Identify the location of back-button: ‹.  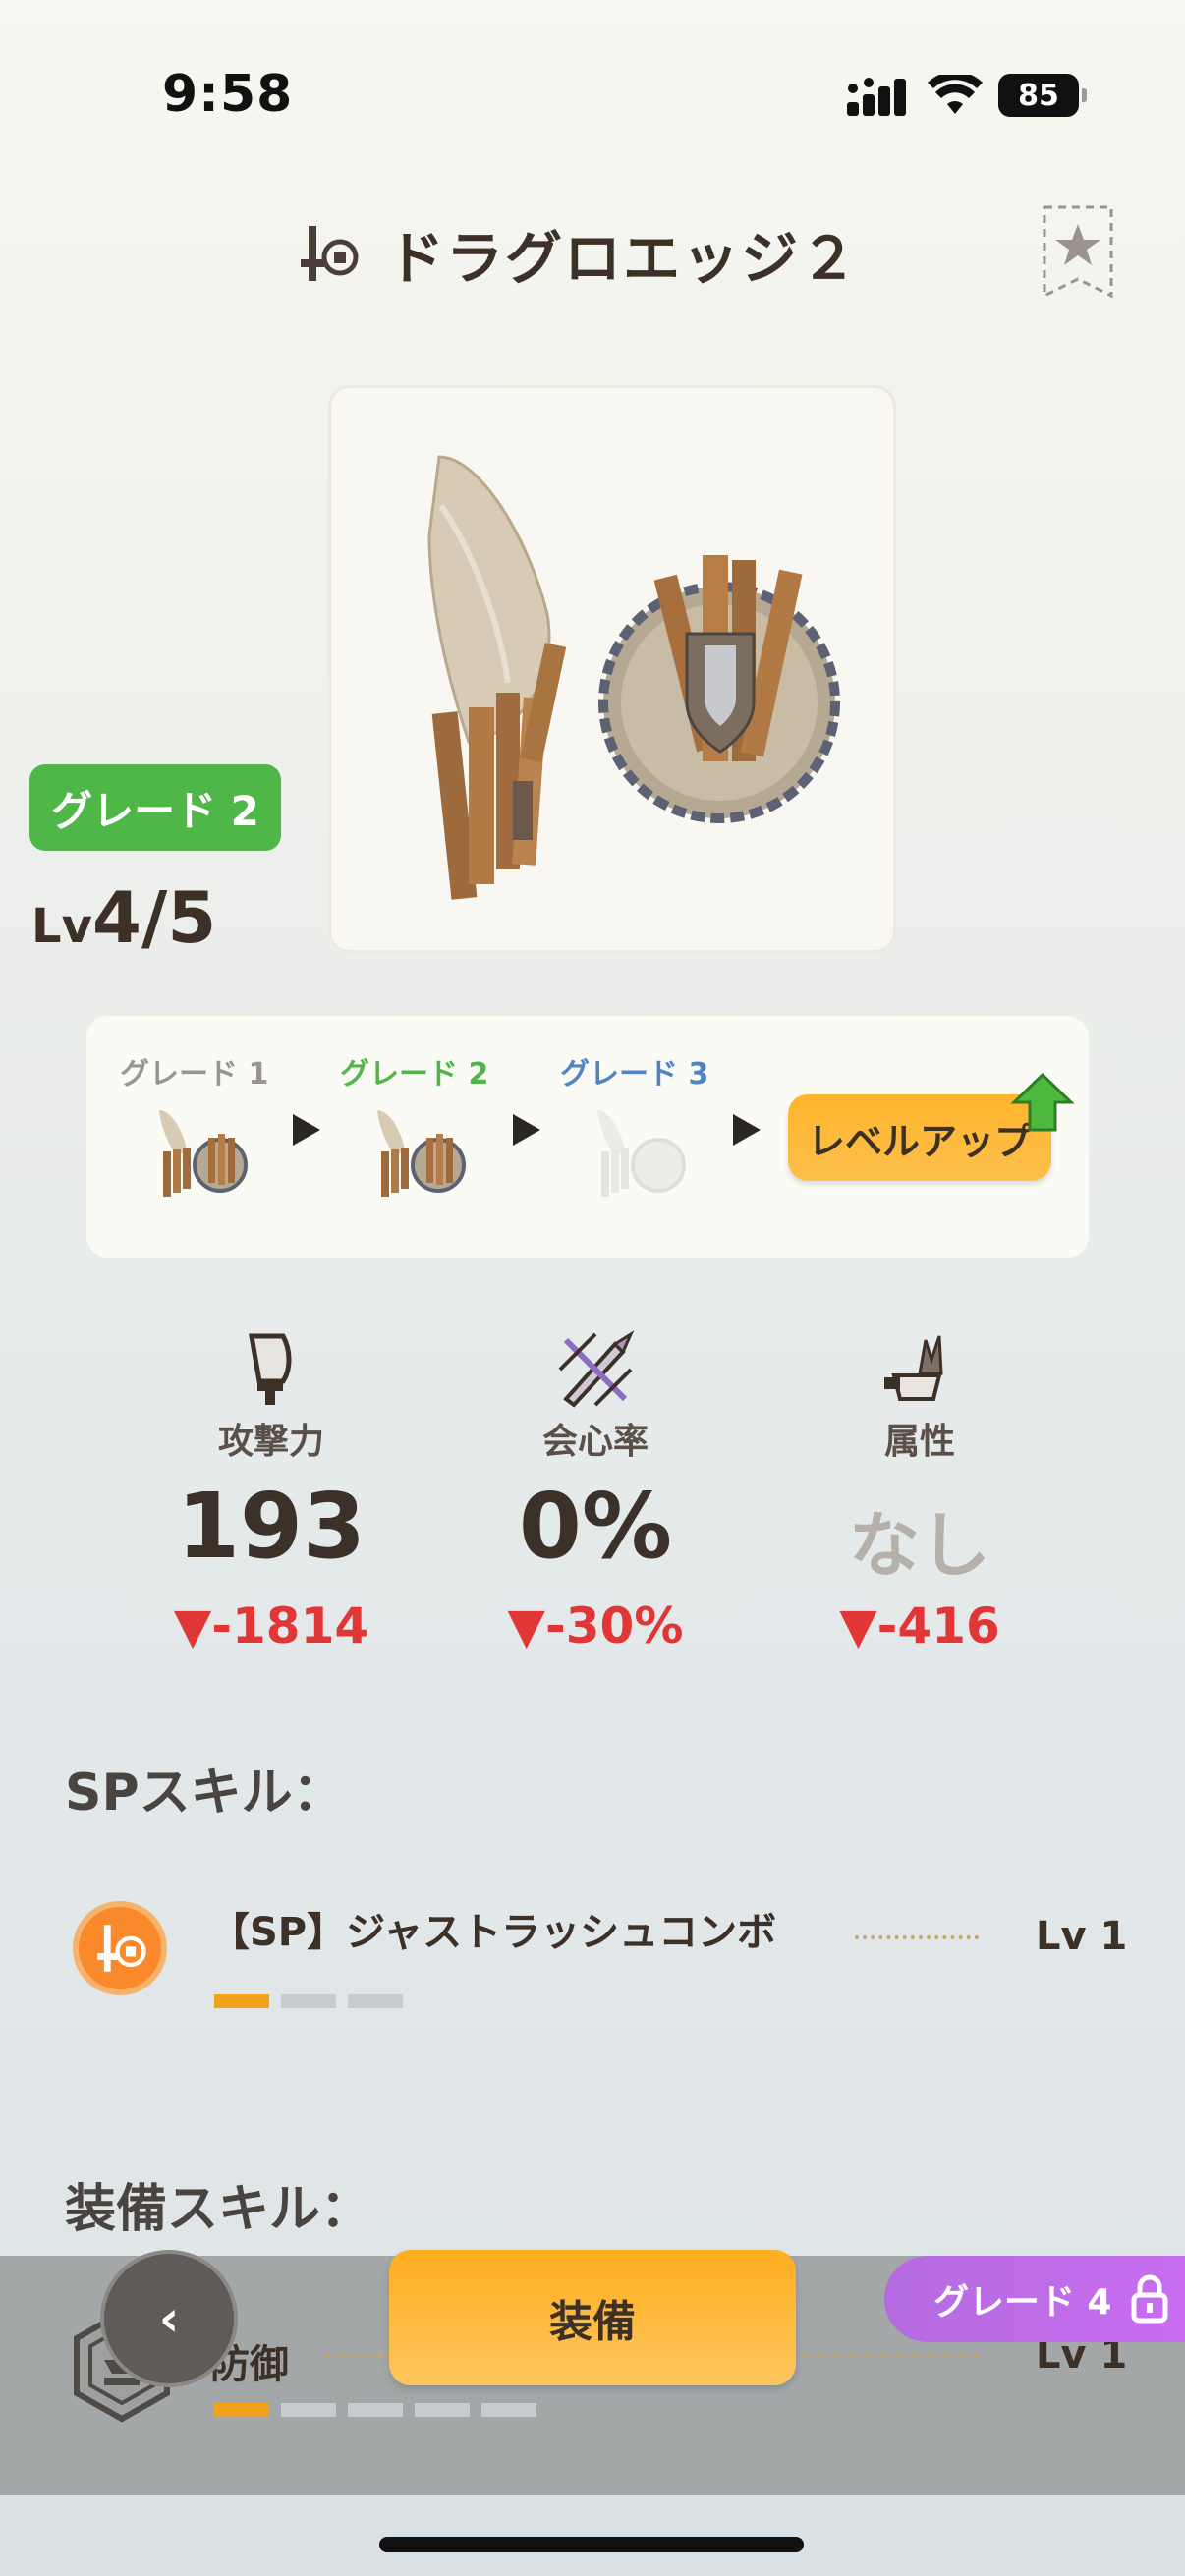
(169, 2318).